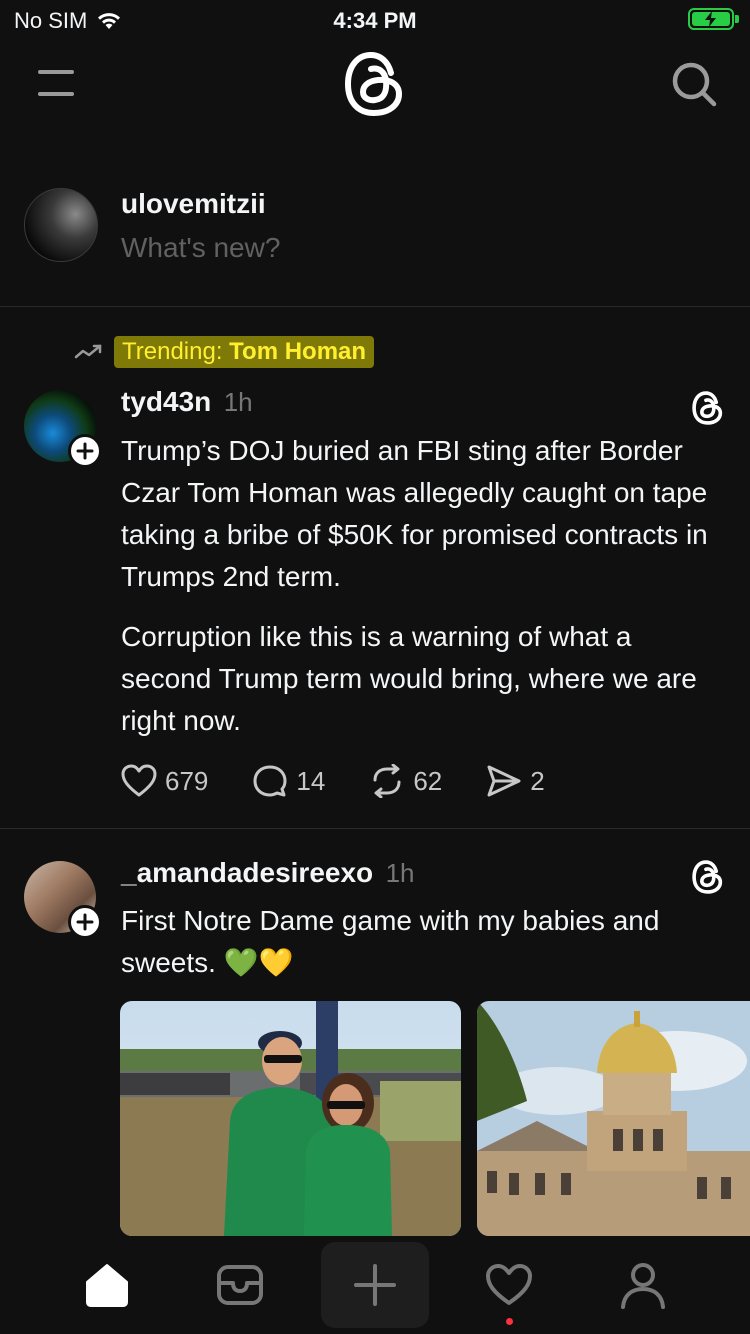  I want to click on menu-button, so click(56, 82).